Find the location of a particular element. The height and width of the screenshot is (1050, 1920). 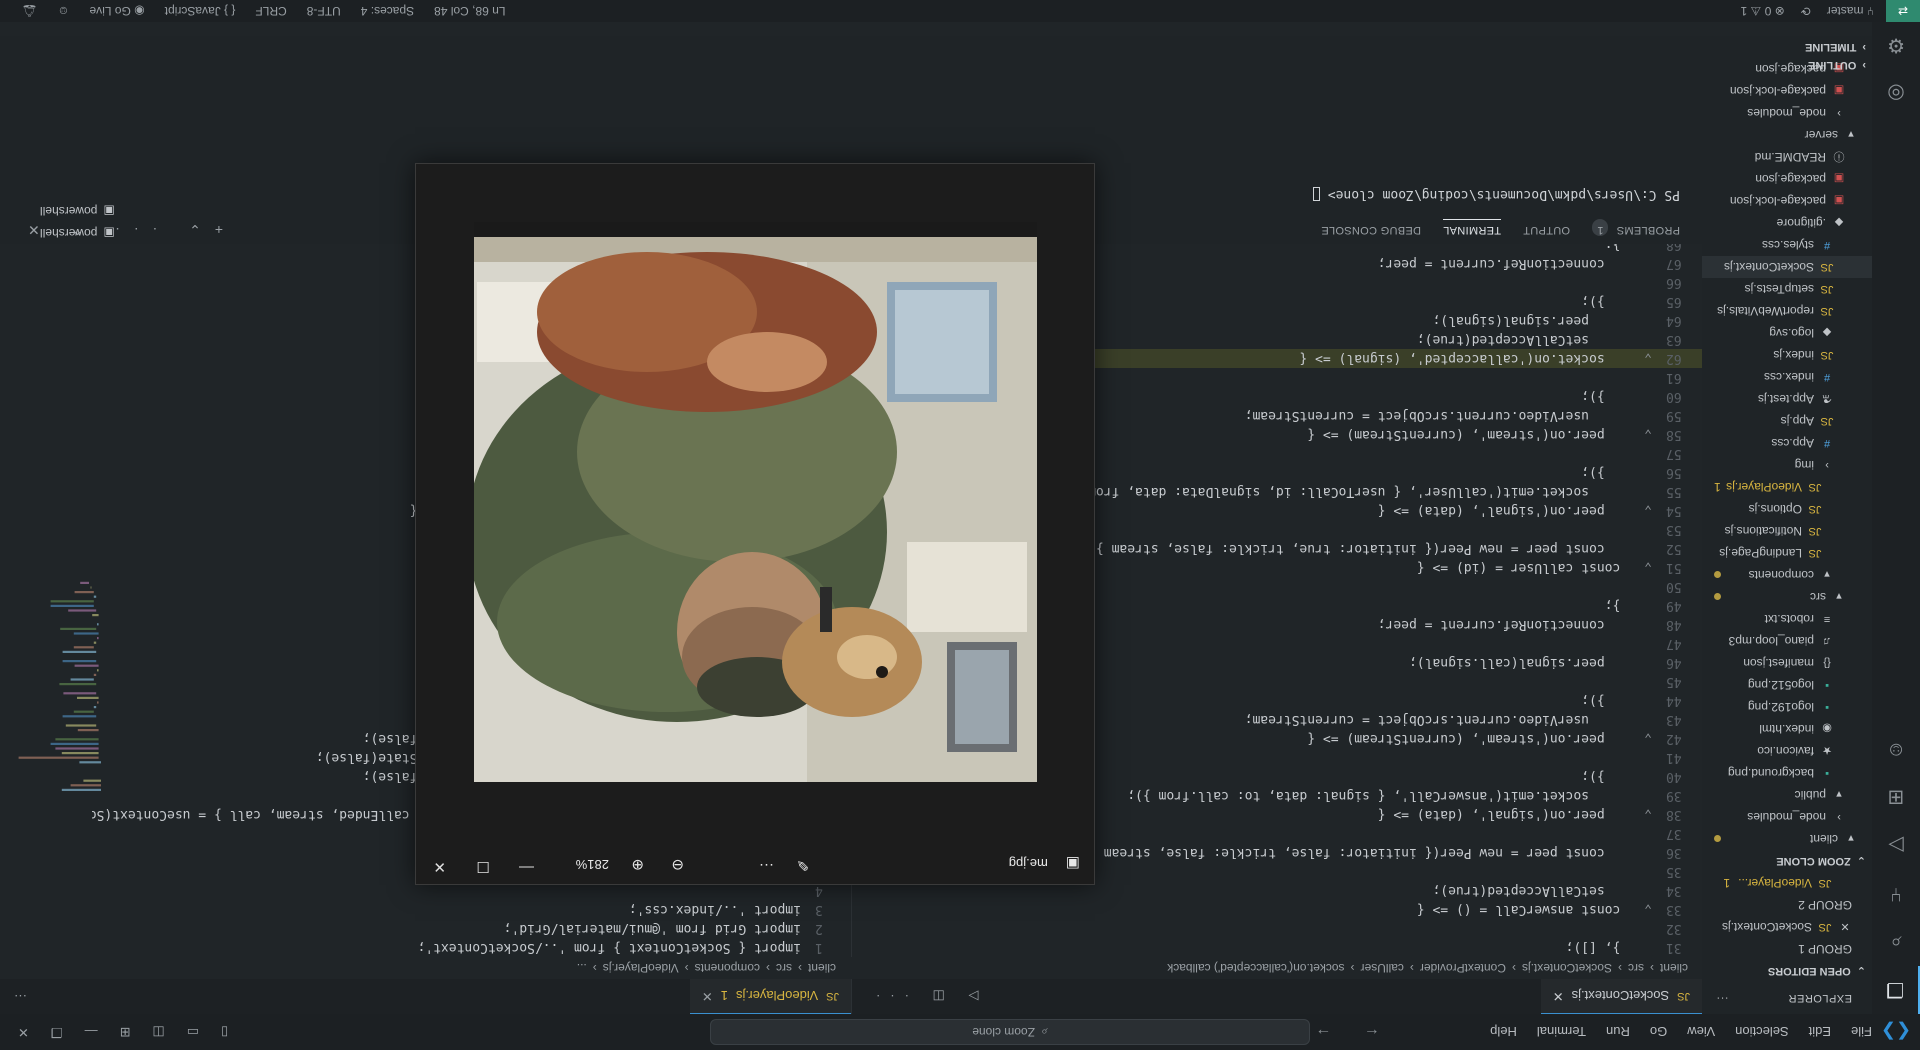

tree-item: ♫ piano_loop.mp3 is located at coordinates (1787, 641).